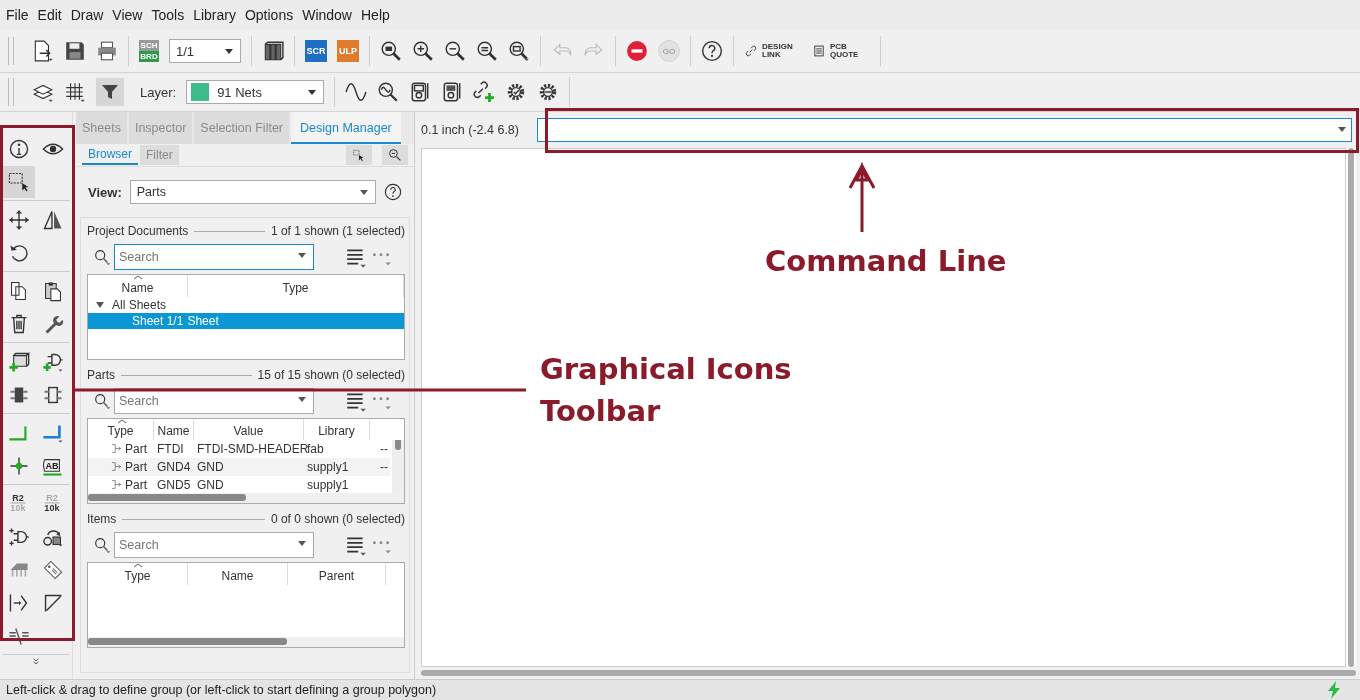 The image size is (1360, 700). I want to click on command-line-field, so click(944, 130).